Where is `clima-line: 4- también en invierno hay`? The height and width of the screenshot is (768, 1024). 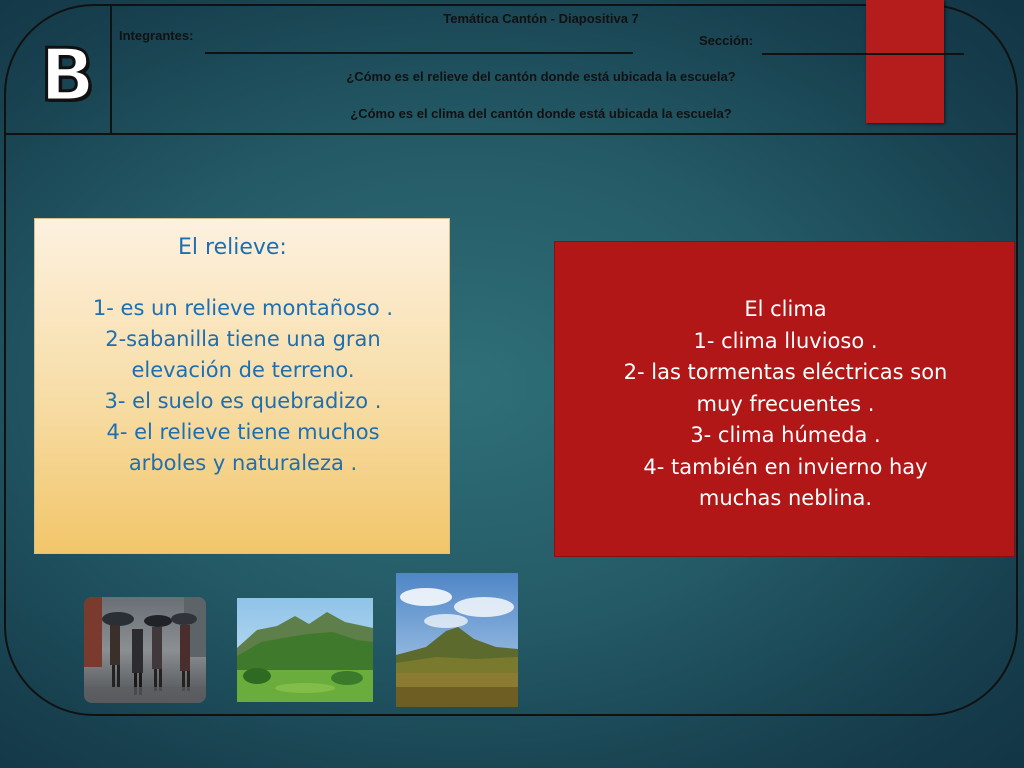 clima-line: 4- también en invierno hay is located at coordinates (785, 466).